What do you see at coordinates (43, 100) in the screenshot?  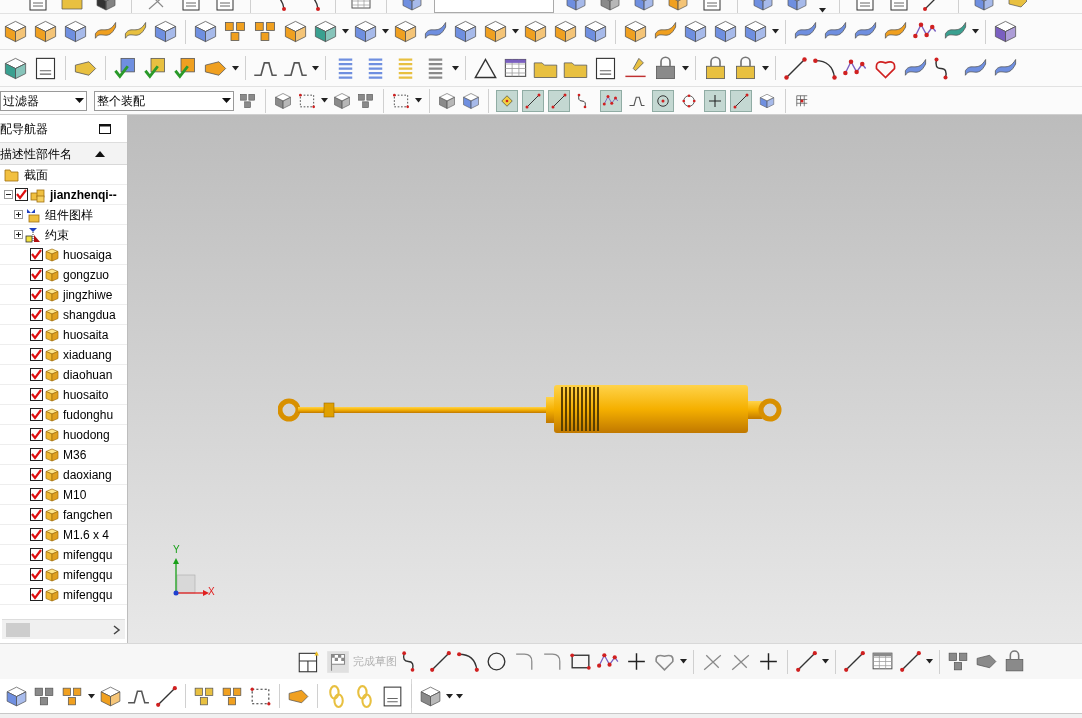 I see `dropdown-field: 过滤器` at bounding box center [43, 100].